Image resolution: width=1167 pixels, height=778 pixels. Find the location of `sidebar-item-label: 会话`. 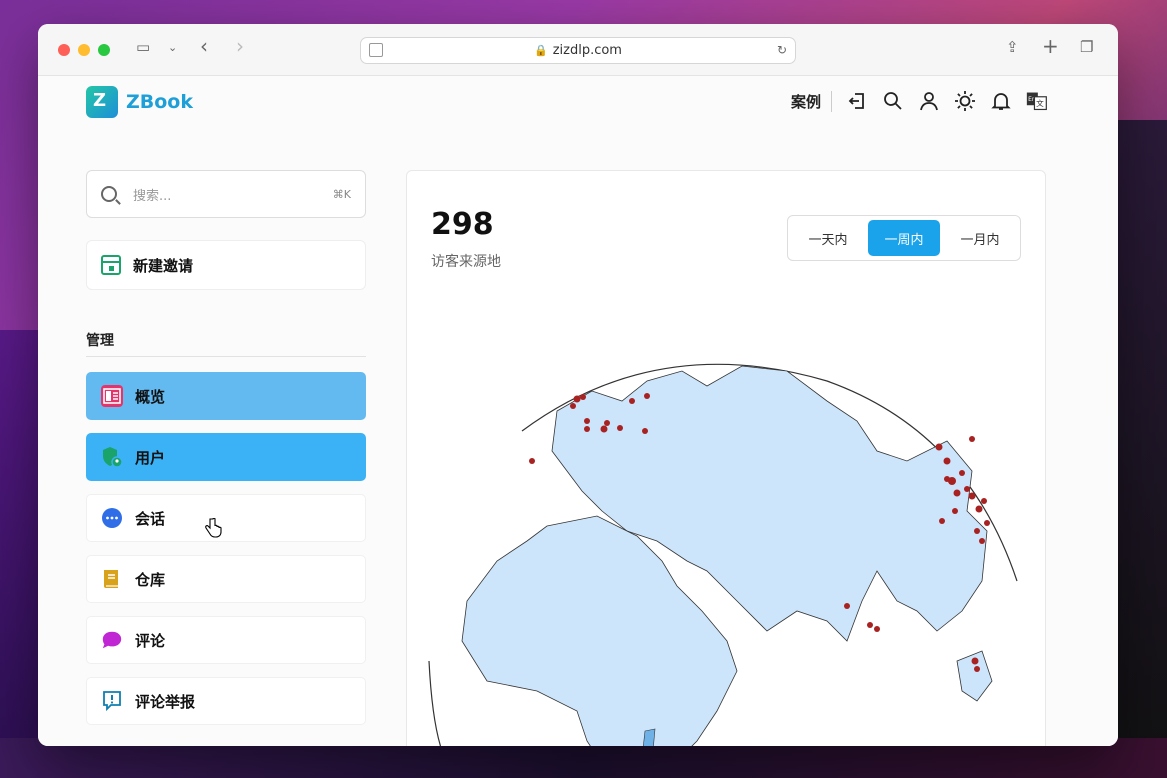

sidebar-item-label: 会话 is located at coordinates (150, 518).